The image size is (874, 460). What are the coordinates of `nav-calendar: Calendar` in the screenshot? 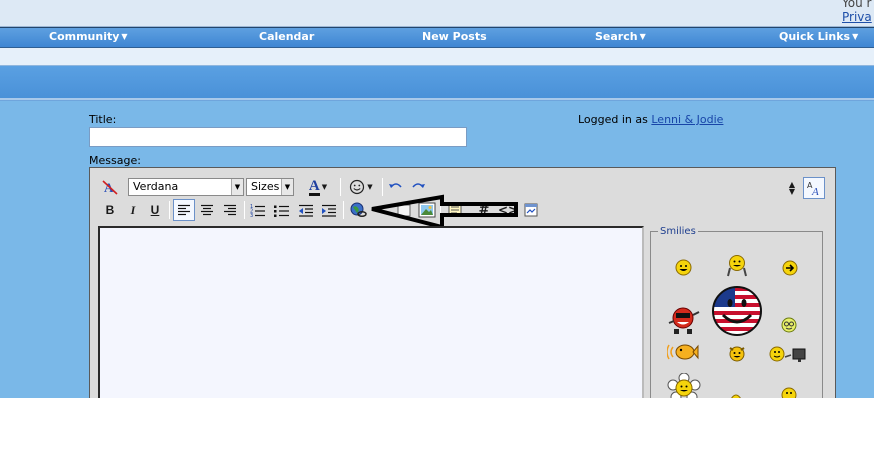 It's located at (286, 36).